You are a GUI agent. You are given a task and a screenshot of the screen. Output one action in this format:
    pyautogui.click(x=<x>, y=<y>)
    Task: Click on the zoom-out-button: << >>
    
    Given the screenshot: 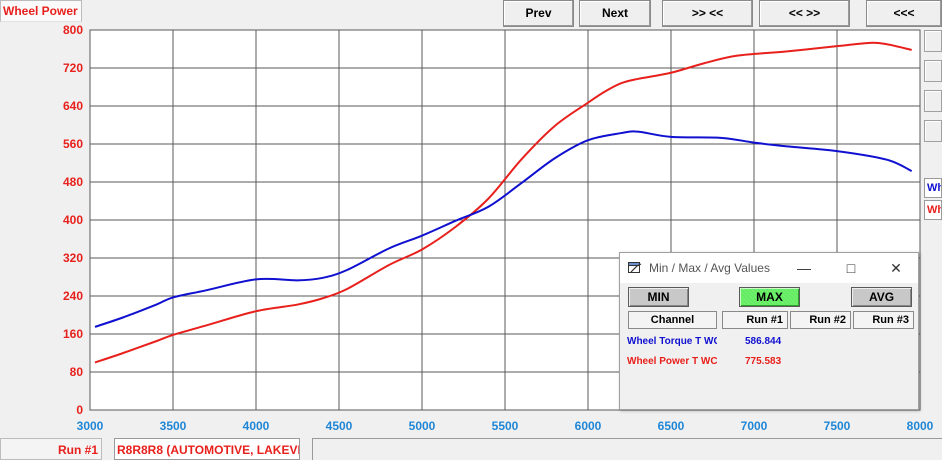 What is the action you would take?
    pyautogui.click(x=804, y=13)
    